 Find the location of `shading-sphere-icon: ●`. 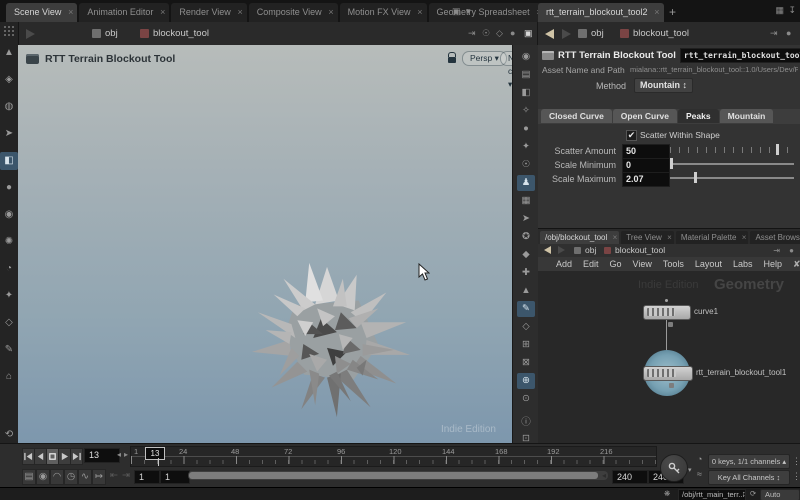

shading-sphere-icon: ● is located at coordinates (526, 129).